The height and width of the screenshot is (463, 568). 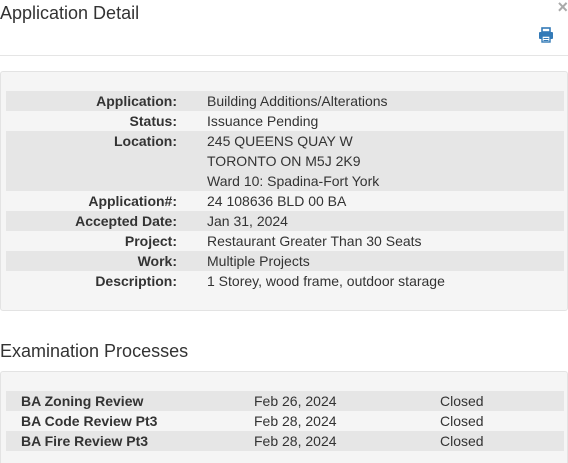 I want to click on print-button, so click(x=546, y=35).